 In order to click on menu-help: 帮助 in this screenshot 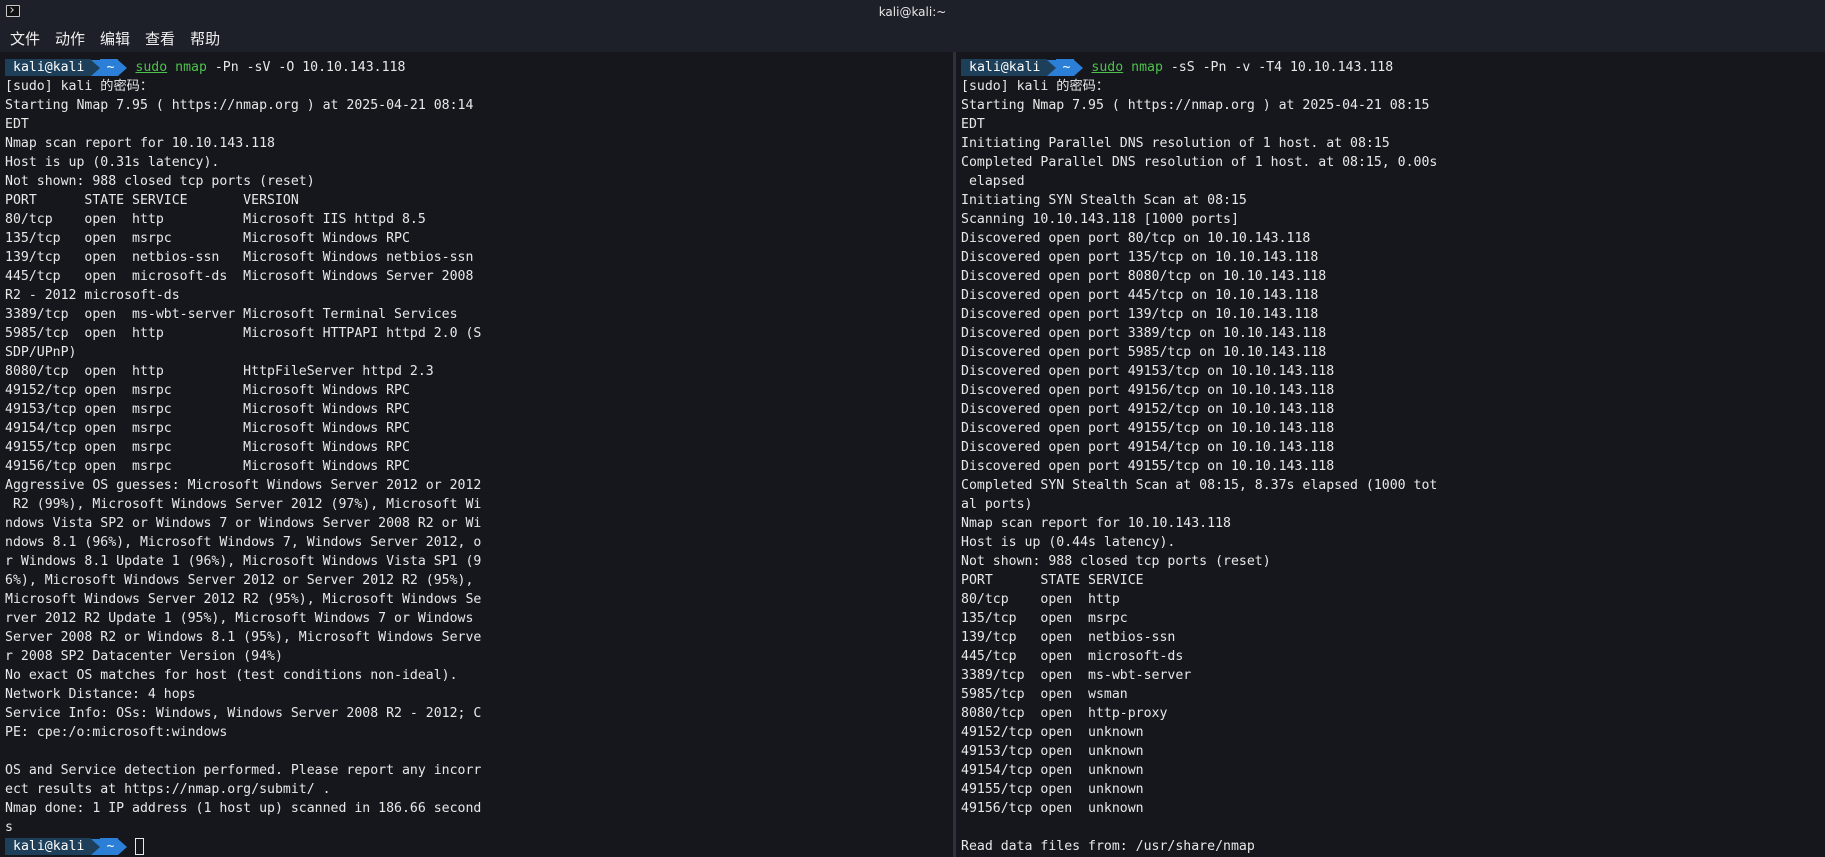, I will do `click(205, 38)`.